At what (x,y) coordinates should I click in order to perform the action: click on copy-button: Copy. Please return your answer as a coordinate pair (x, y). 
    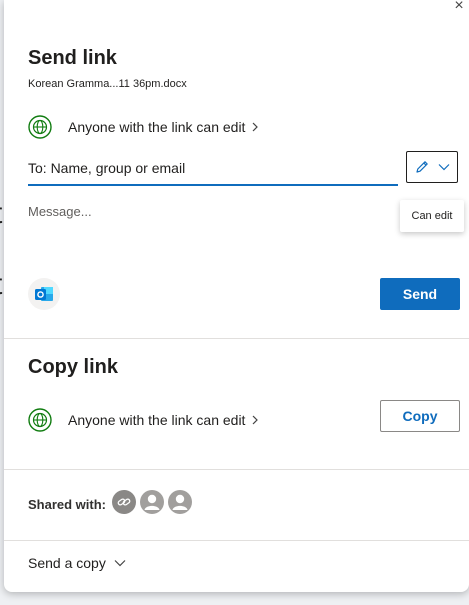
    Looking at the image, I should click on (420, 416).